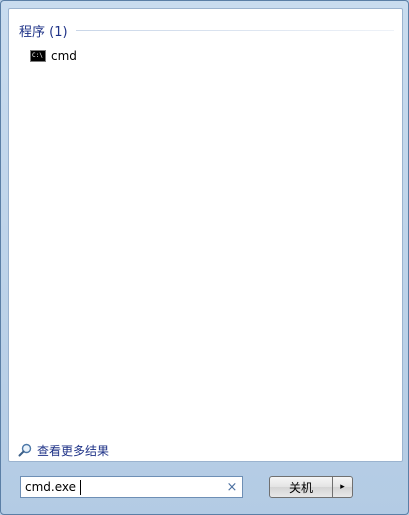 The height and width of the screenshot is (515, 409). I want to click on cmd-console-icon: C:\, so click(38, 56).